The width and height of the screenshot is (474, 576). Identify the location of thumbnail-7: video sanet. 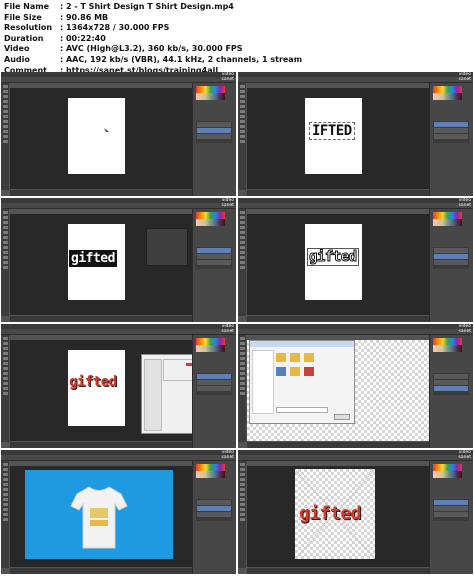
(118, 512).